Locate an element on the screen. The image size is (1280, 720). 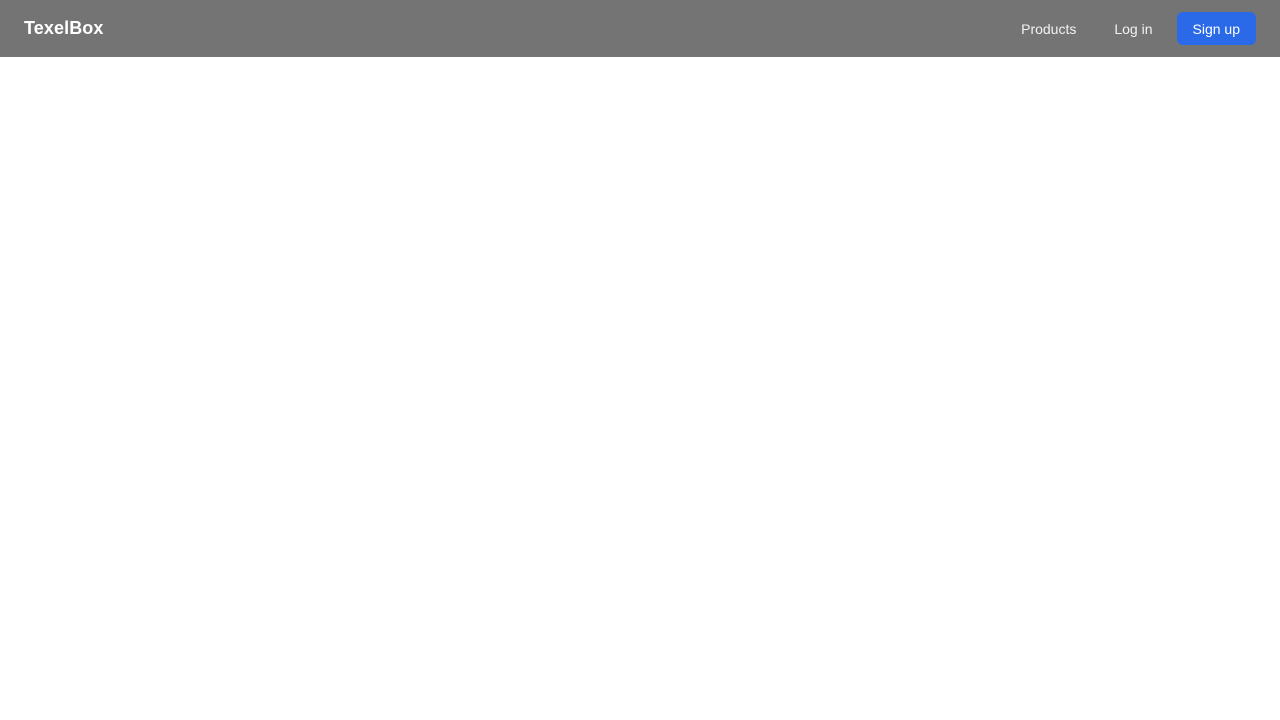
signup-button: Sign up is located at coordinates (1216, 28).